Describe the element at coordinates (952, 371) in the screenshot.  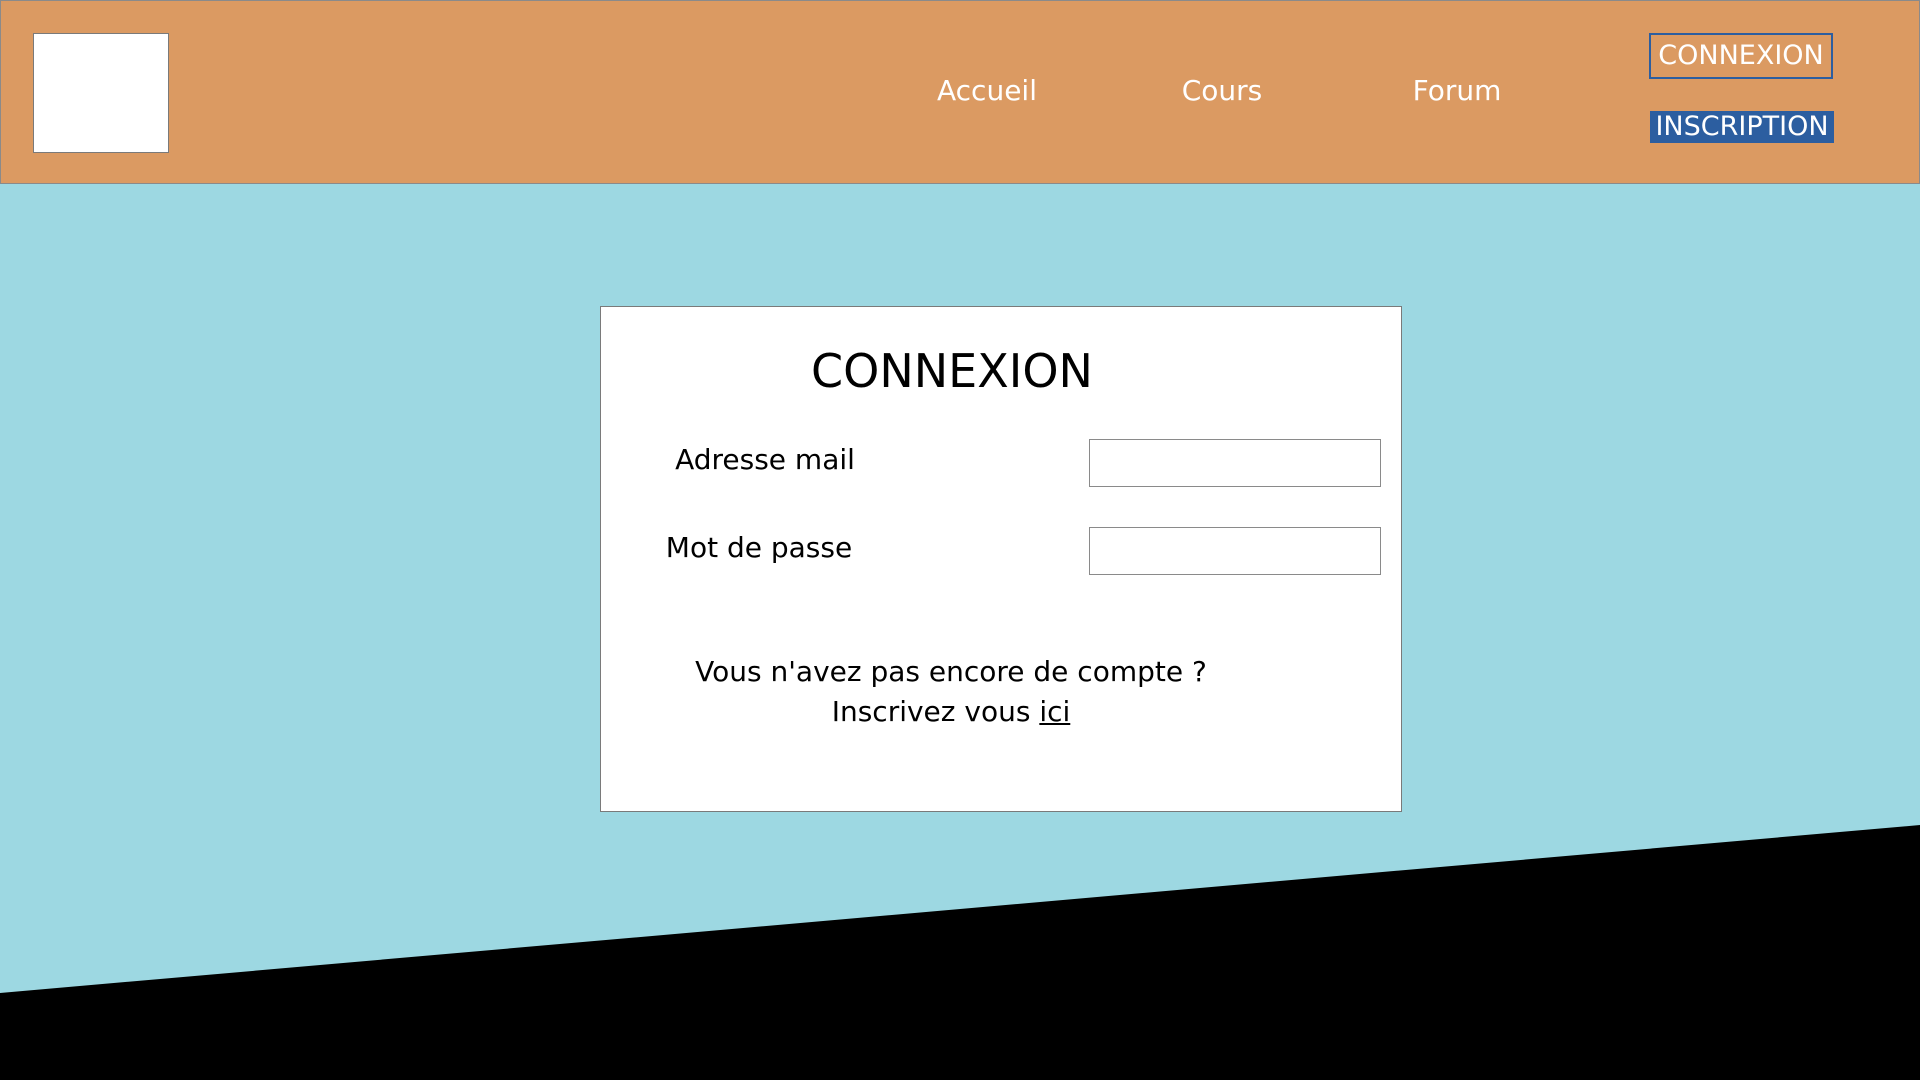
I see `login-title: CONNEXION` at that location.